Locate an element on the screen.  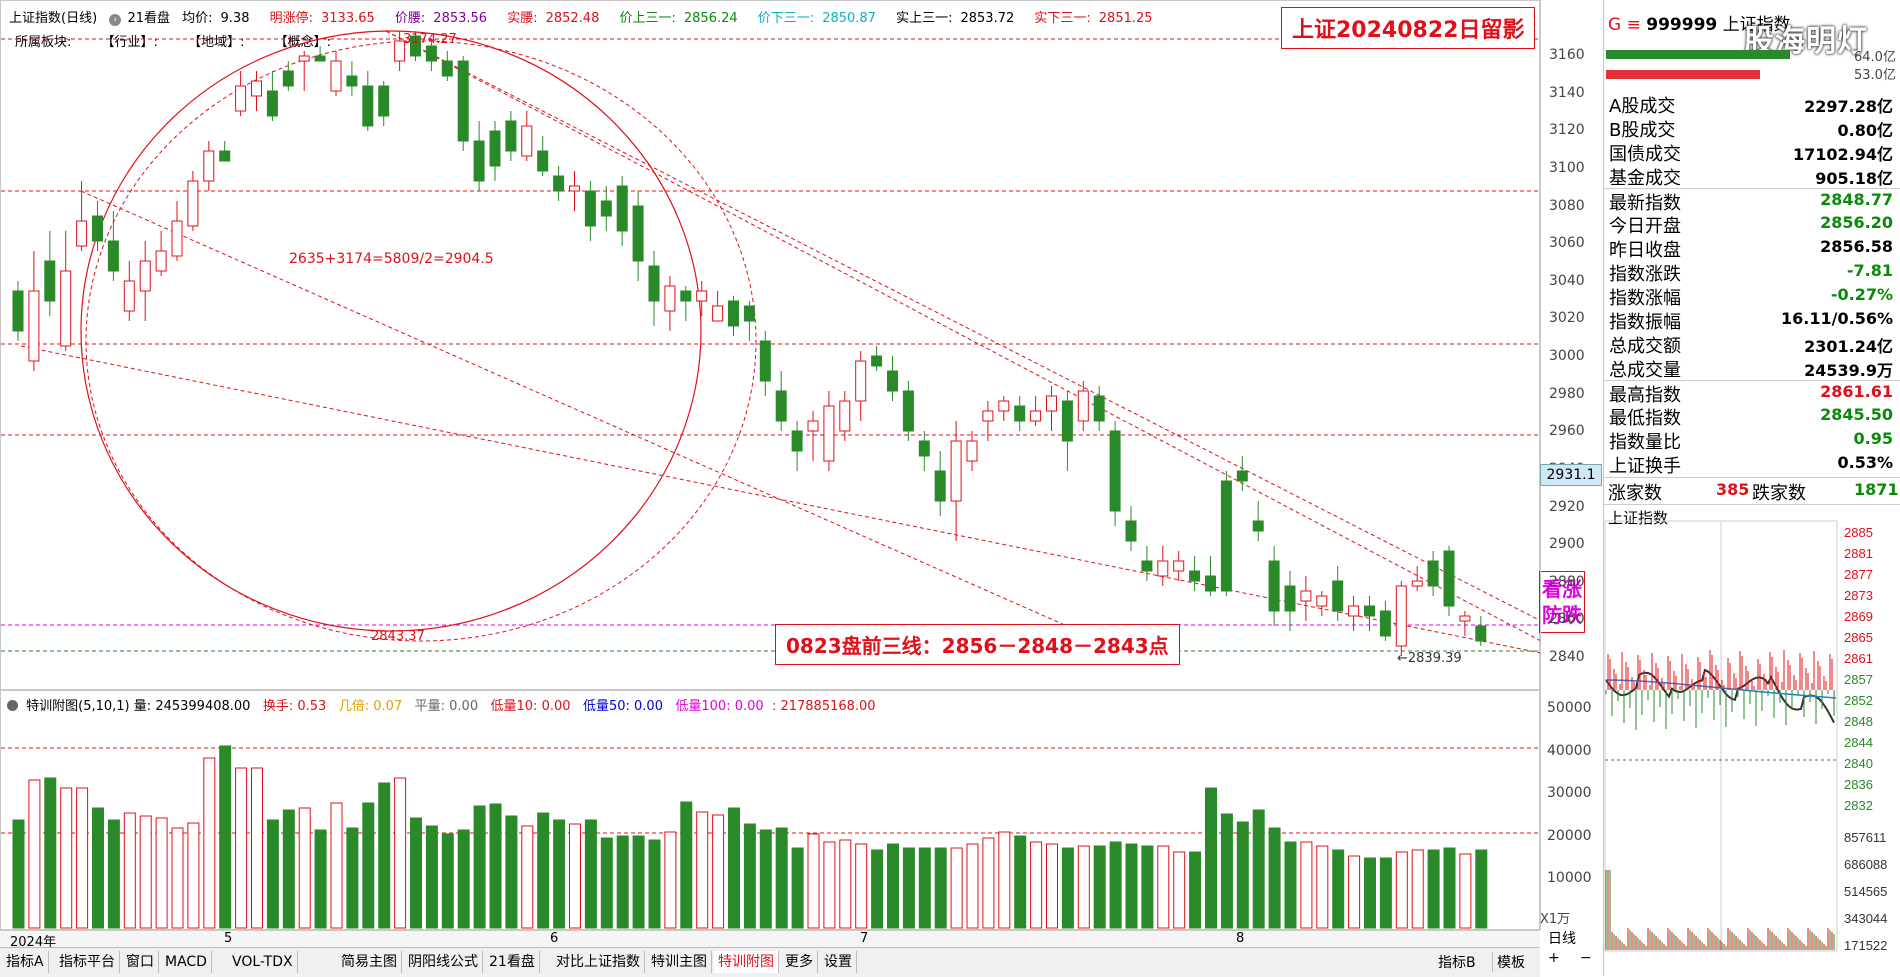
mini-price-tick: 2885 is located at coordinates (1858, 532).